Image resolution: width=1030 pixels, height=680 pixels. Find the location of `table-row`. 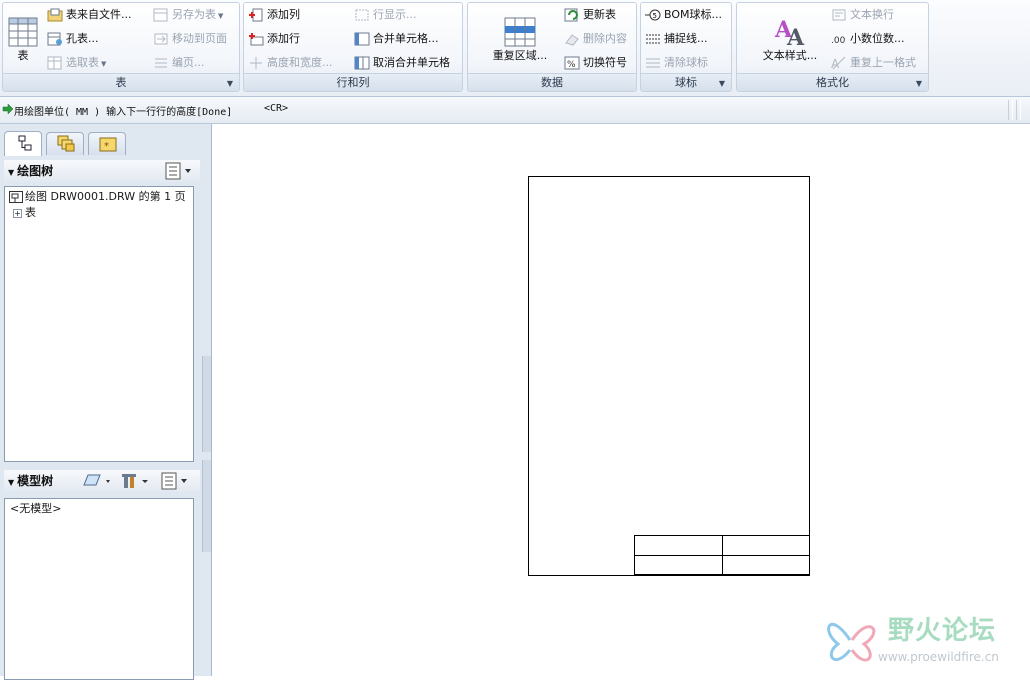

table-row is located at coordinates (722, 545).